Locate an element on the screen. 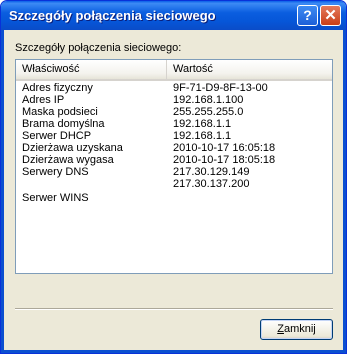  property-value: 255.255.255.0 is located at coordinates (208, 112).